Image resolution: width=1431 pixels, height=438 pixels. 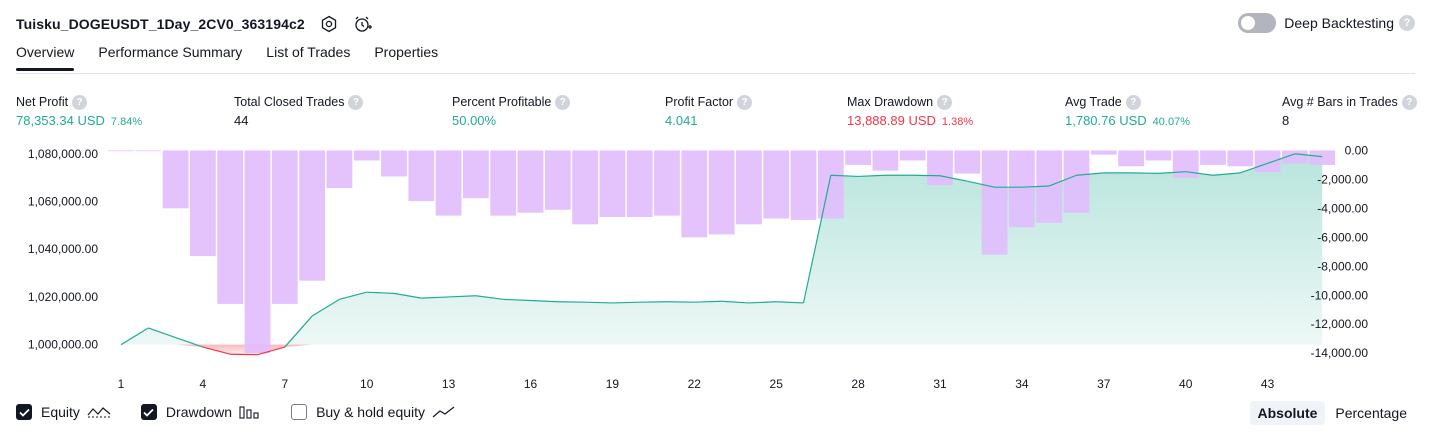 What do you see at coordinates (170, 56) in the screenshot?
I see `tab-performance-summary: Performance Summary` at bounding box center [170, 56].